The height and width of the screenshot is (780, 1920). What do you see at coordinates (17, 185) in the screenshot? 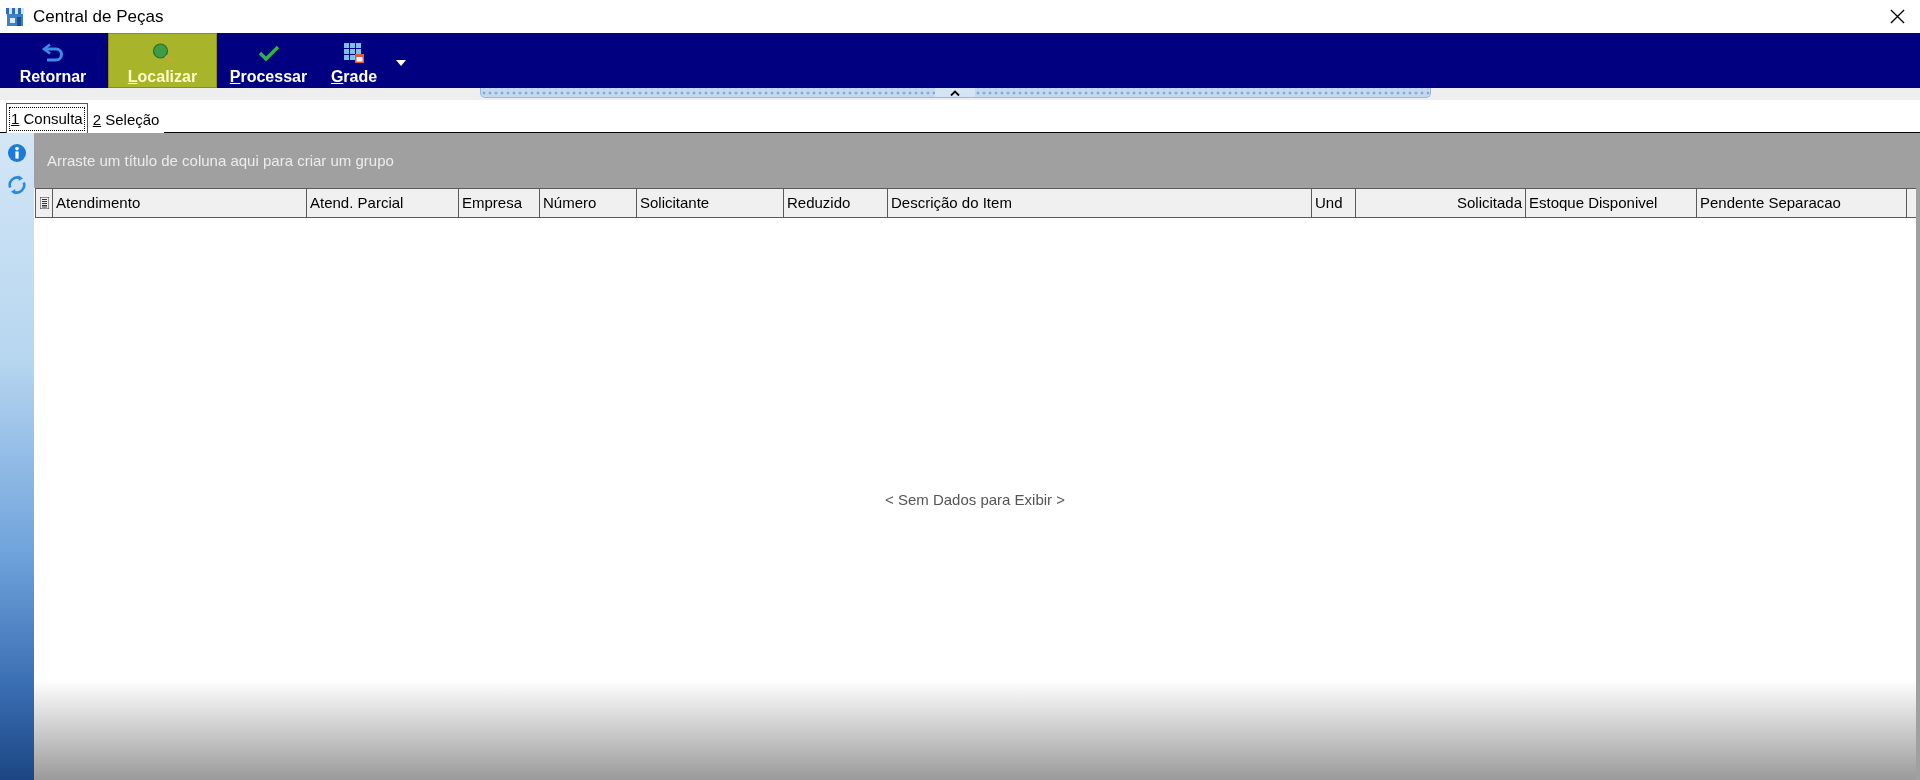
I see `refresh-icon` at bounding box center [17, 185].